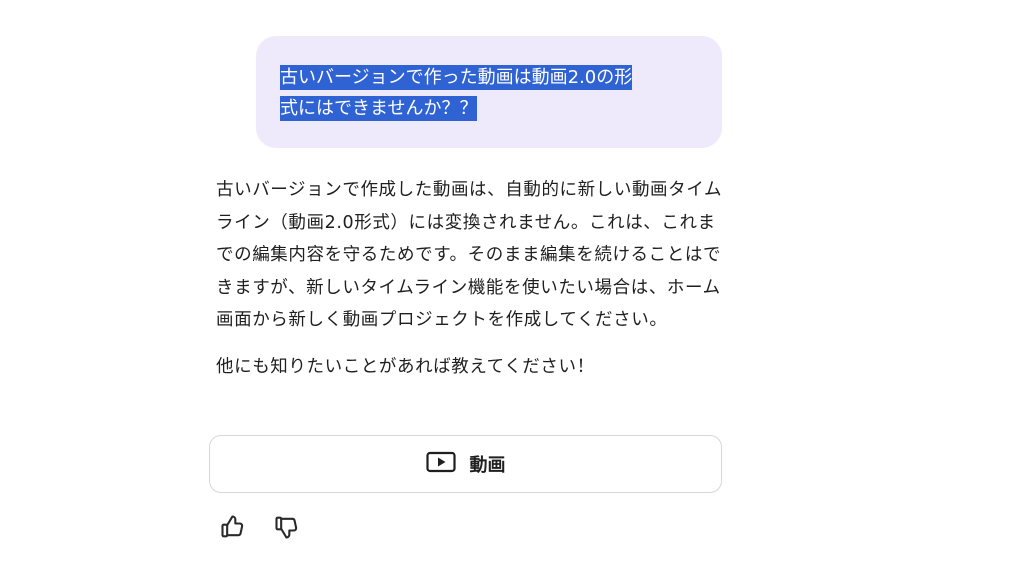 This screenshot has width=1024, height=576. I want to click on video-play-icon, so click(440, 464).